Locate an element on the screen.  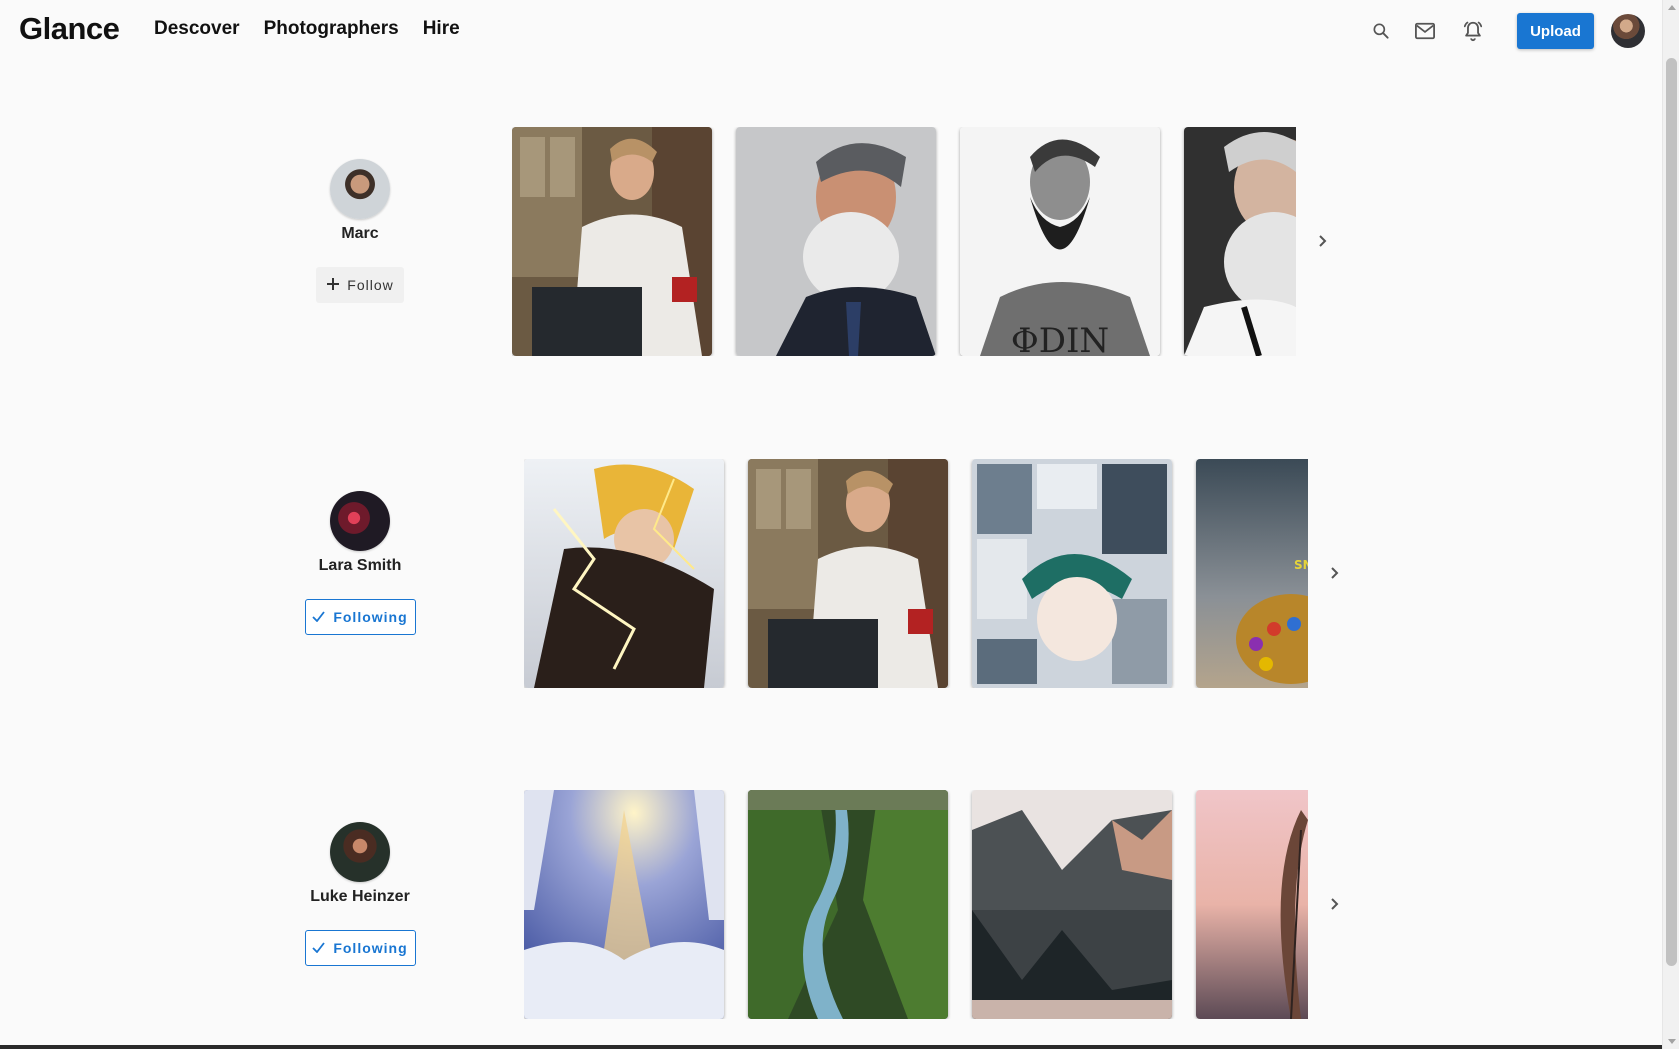
nav-descover: Descover is located at coordinates (197, 29).